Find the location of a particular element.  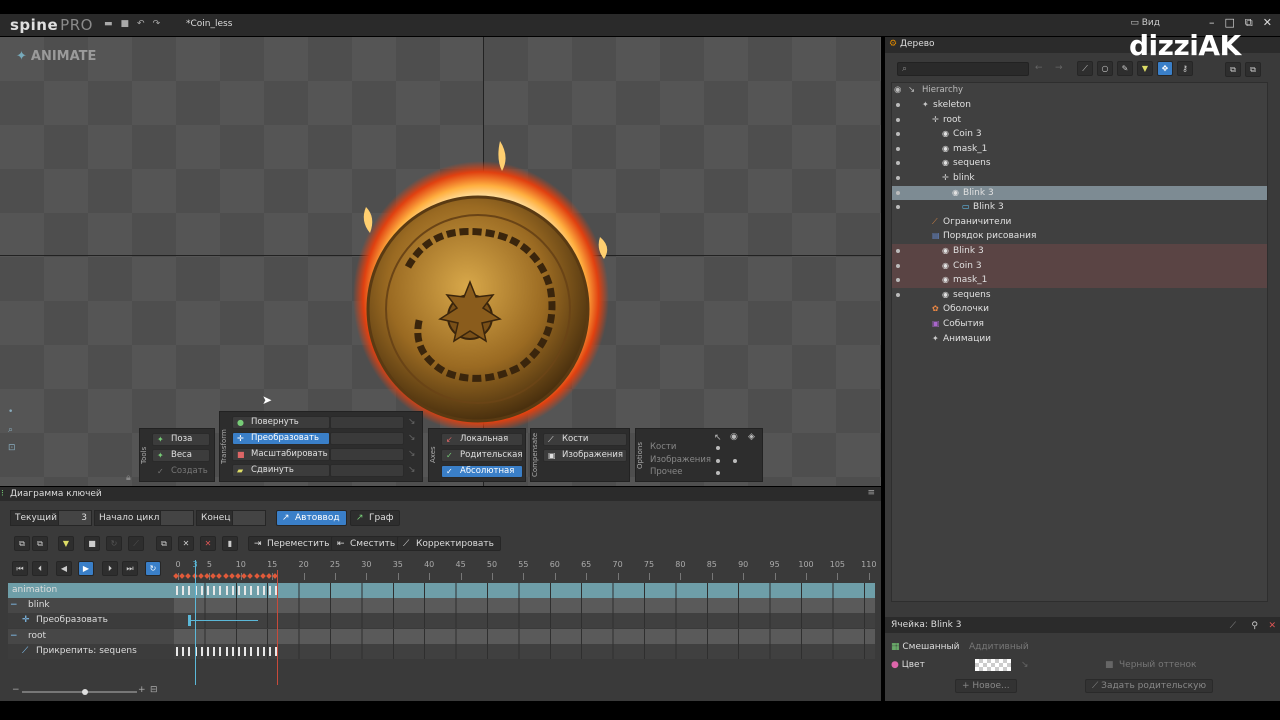

key-icon: ⚷ is located at coordinates (1185, 68).